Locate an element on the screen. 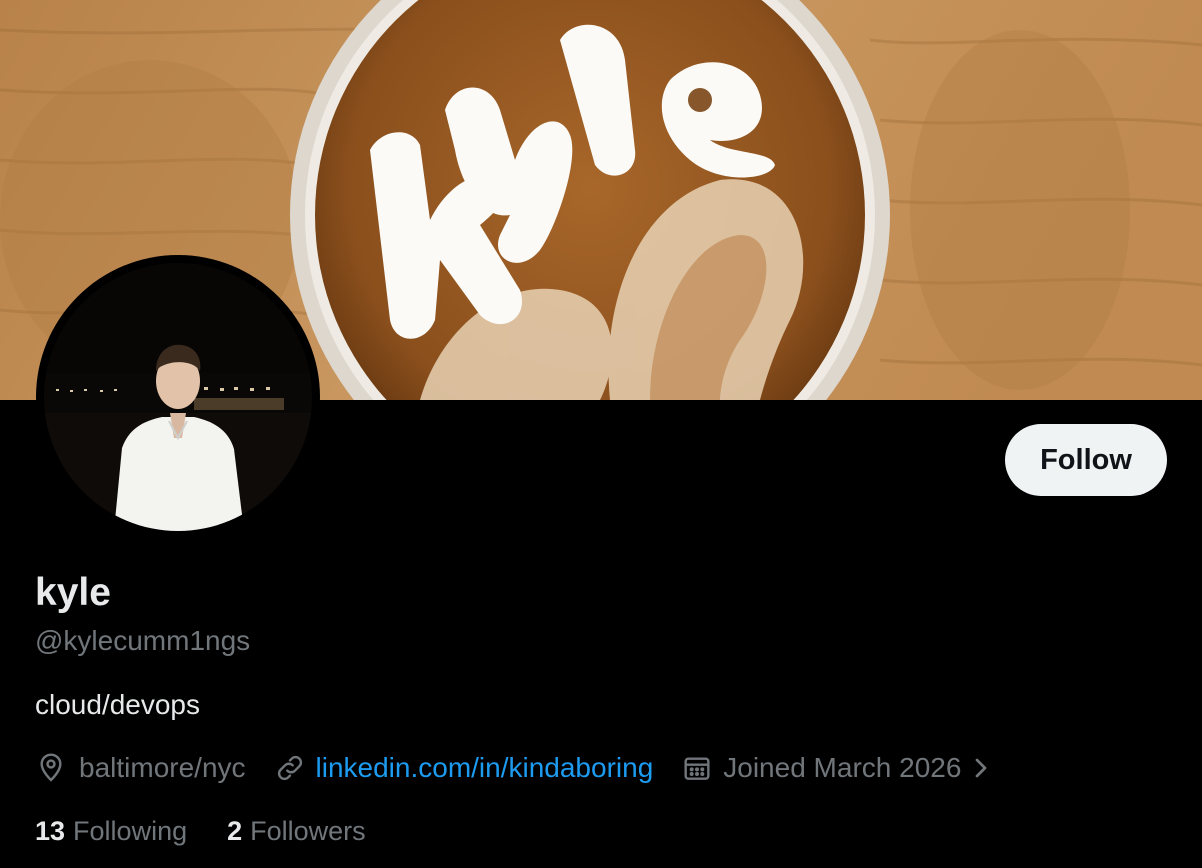  profile-avatar is located at coordinates (178, 397).